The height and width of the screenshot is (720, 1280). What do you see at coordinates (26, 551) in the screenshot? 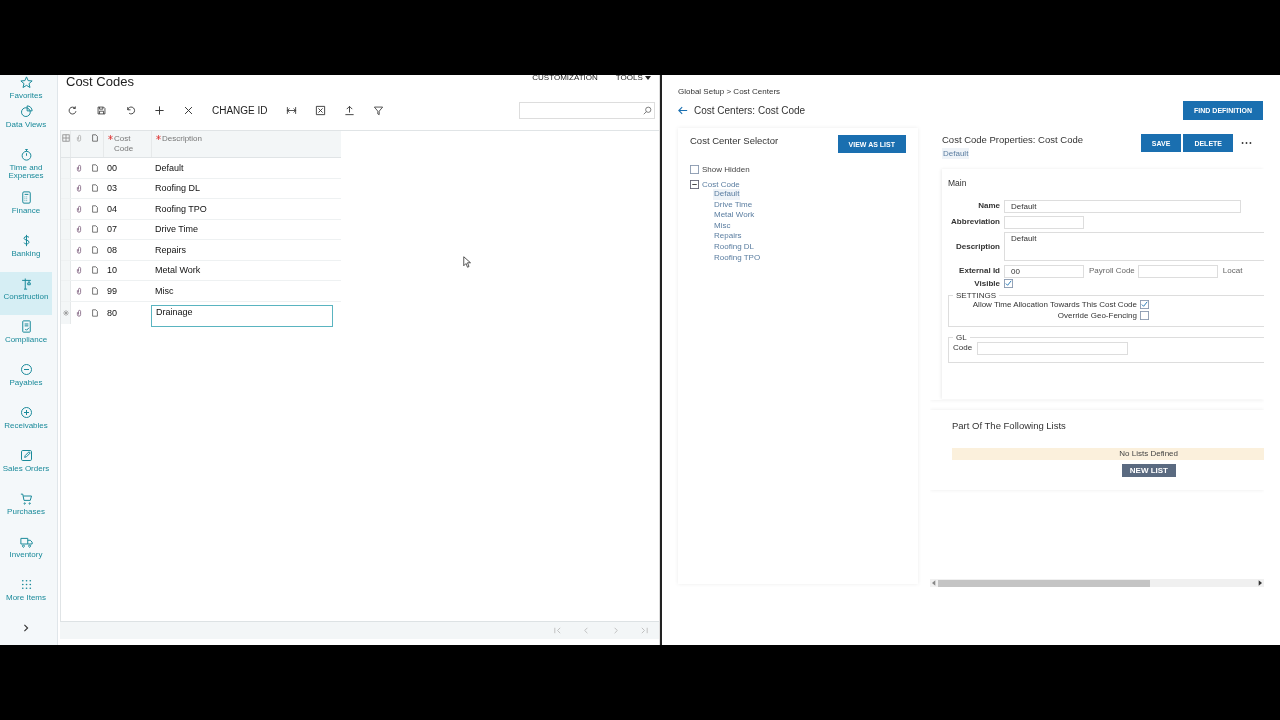
I see `sidebar-item: Inventory` at bounding box center [26, 551].